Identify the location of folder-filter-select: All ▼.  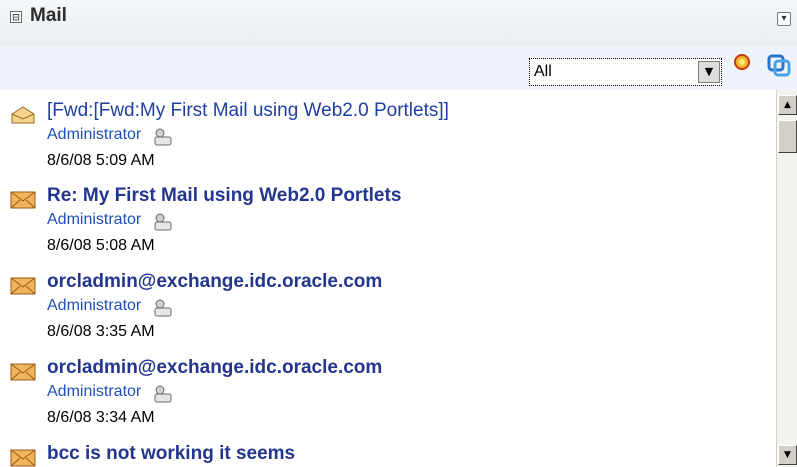
(625, 72).